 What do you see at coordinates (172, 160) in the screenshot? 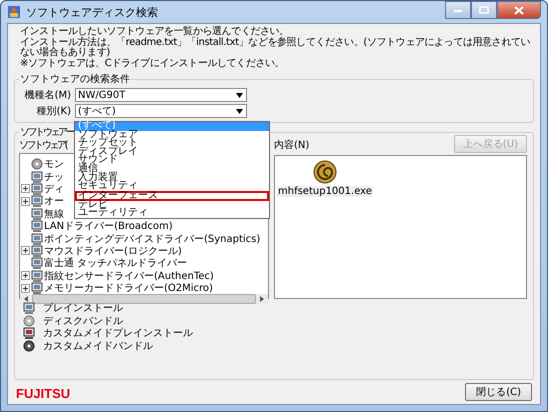
I see `dropdown-option: サウンド` at bounding box center [172, 160].